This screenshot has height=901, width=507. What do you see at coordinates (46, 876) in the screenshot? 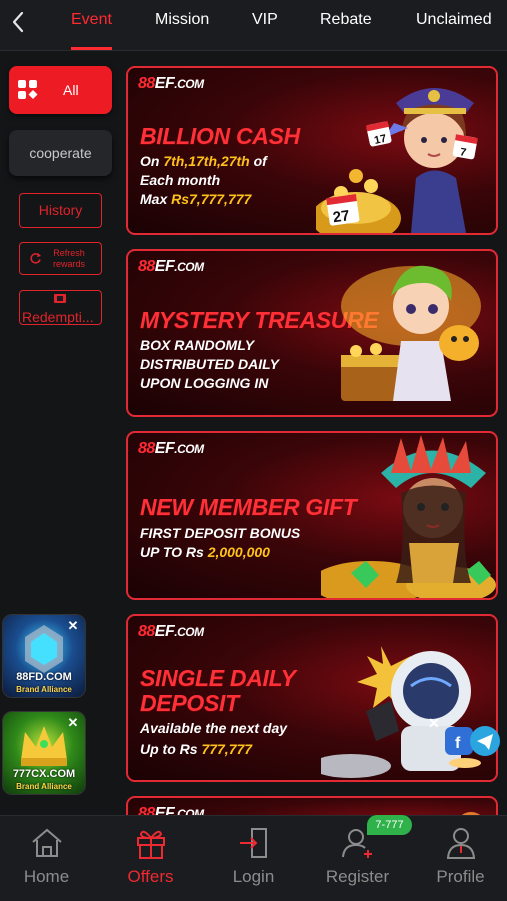
I see `nav-home-label: Home` at bounding box center [46, 876].